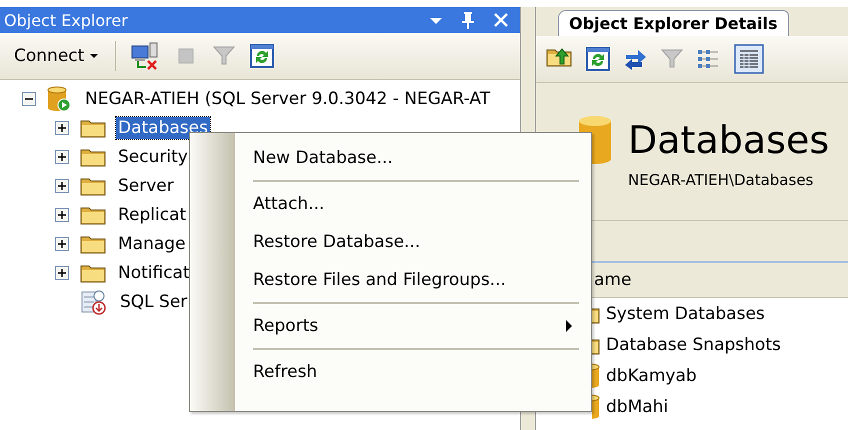 The height and width of the screenshot is (430, 848). I want to click on list-item: Database Snapshots, so click(693, 344).